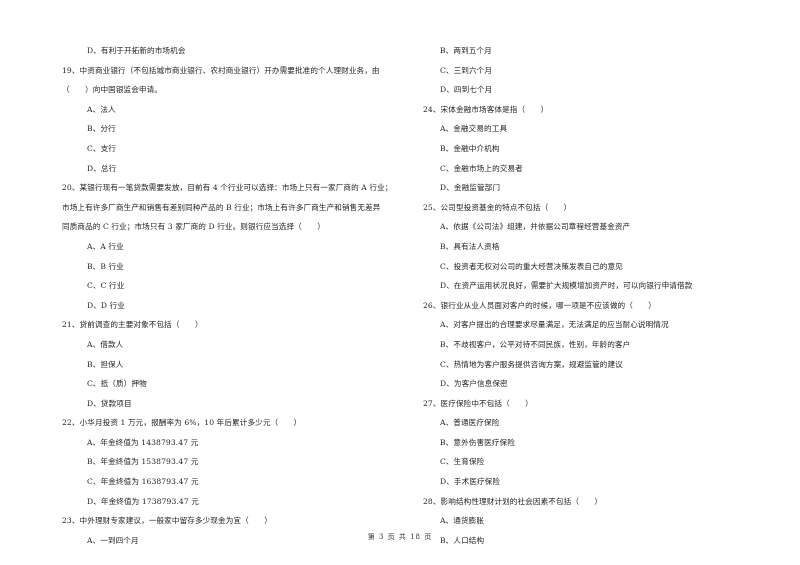  Describe the element at coordinates (466, 50) in the screenshot. I see `answer-option: B、两到五个月` at that location.